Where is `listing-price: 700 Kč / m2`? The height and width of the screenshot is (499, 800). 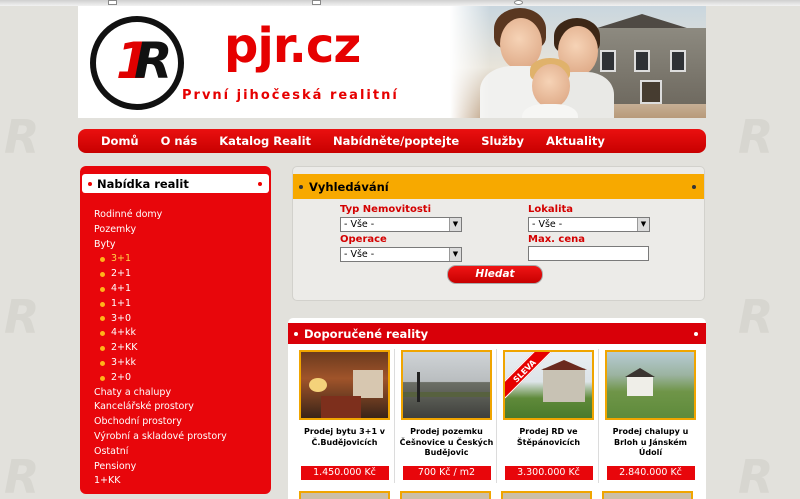
listing-price: 700 Kč / m2 is located at coordinates (446, 473).